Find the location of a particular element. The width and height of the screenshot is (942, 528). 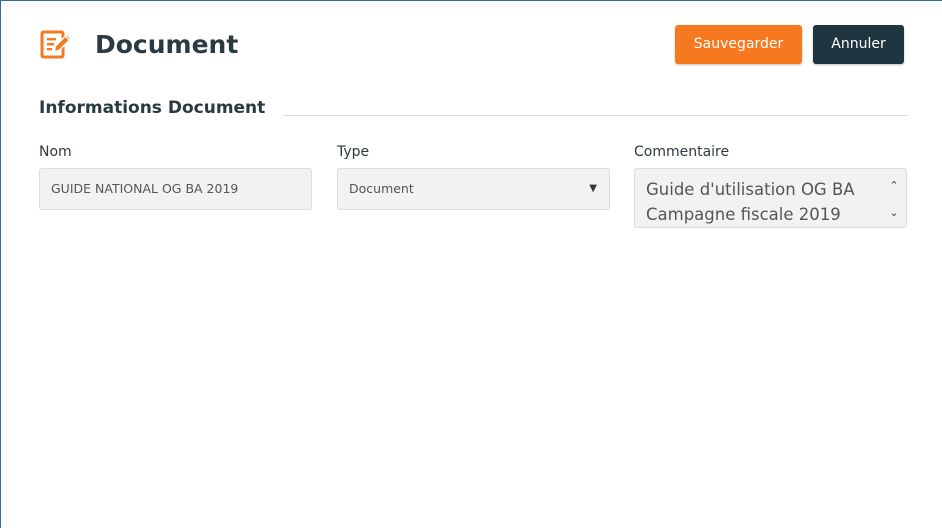

chevron-up-icon: ⌃ is located at coordinates (894, 185).